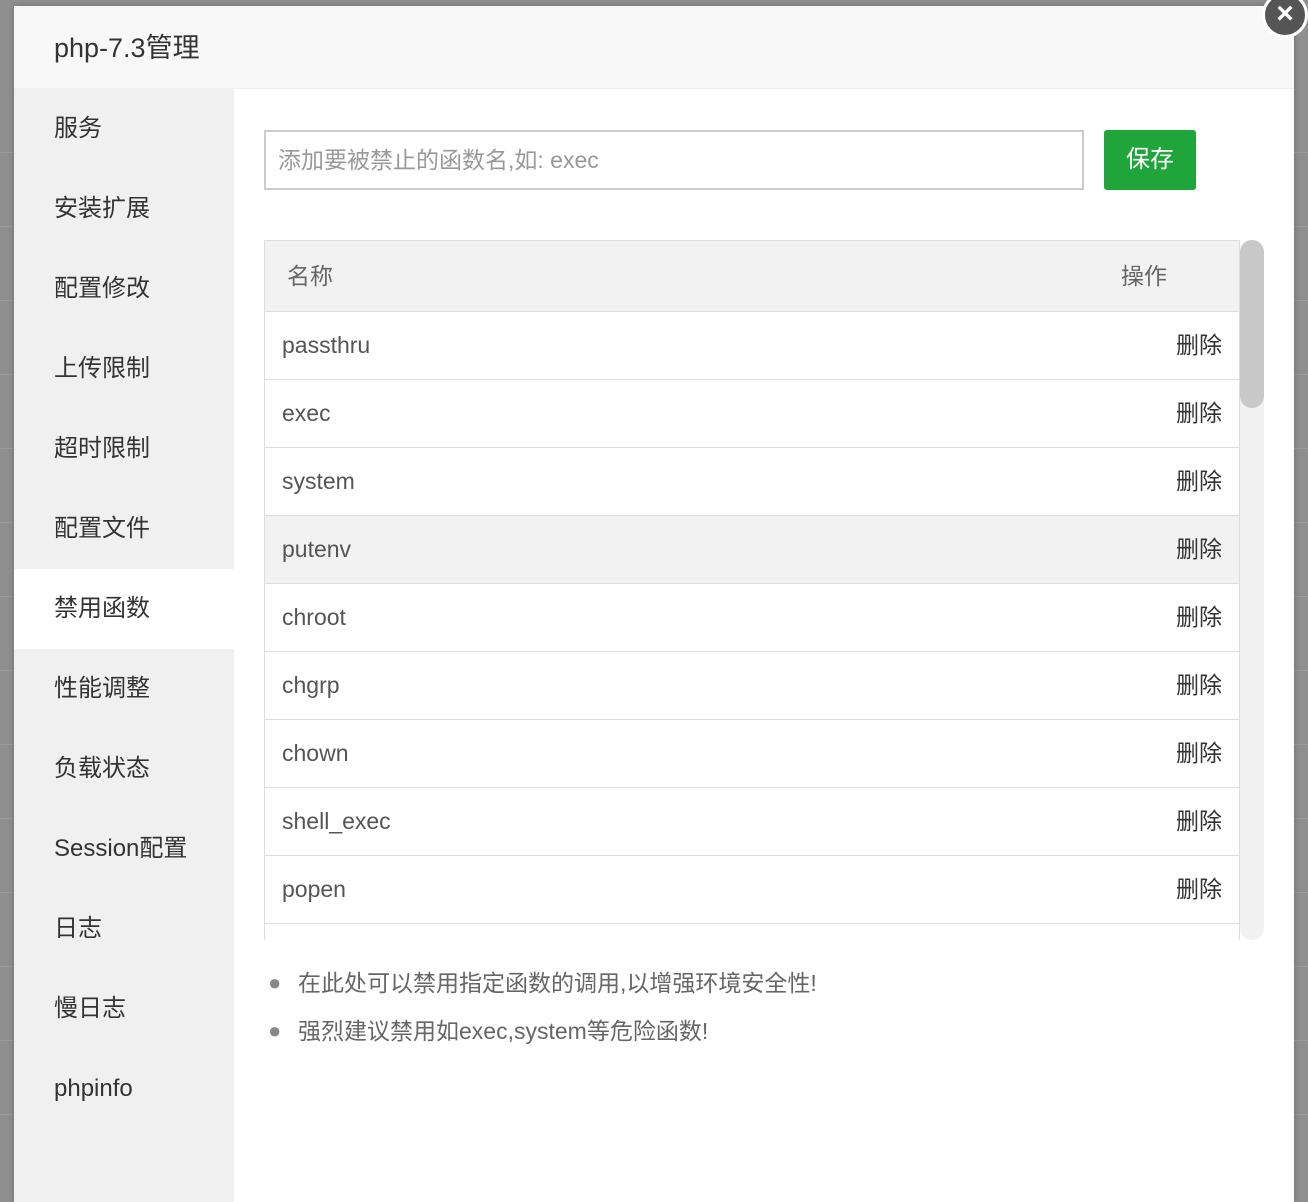  I want to click on table-row: putenv 删除, so click(752, 550).